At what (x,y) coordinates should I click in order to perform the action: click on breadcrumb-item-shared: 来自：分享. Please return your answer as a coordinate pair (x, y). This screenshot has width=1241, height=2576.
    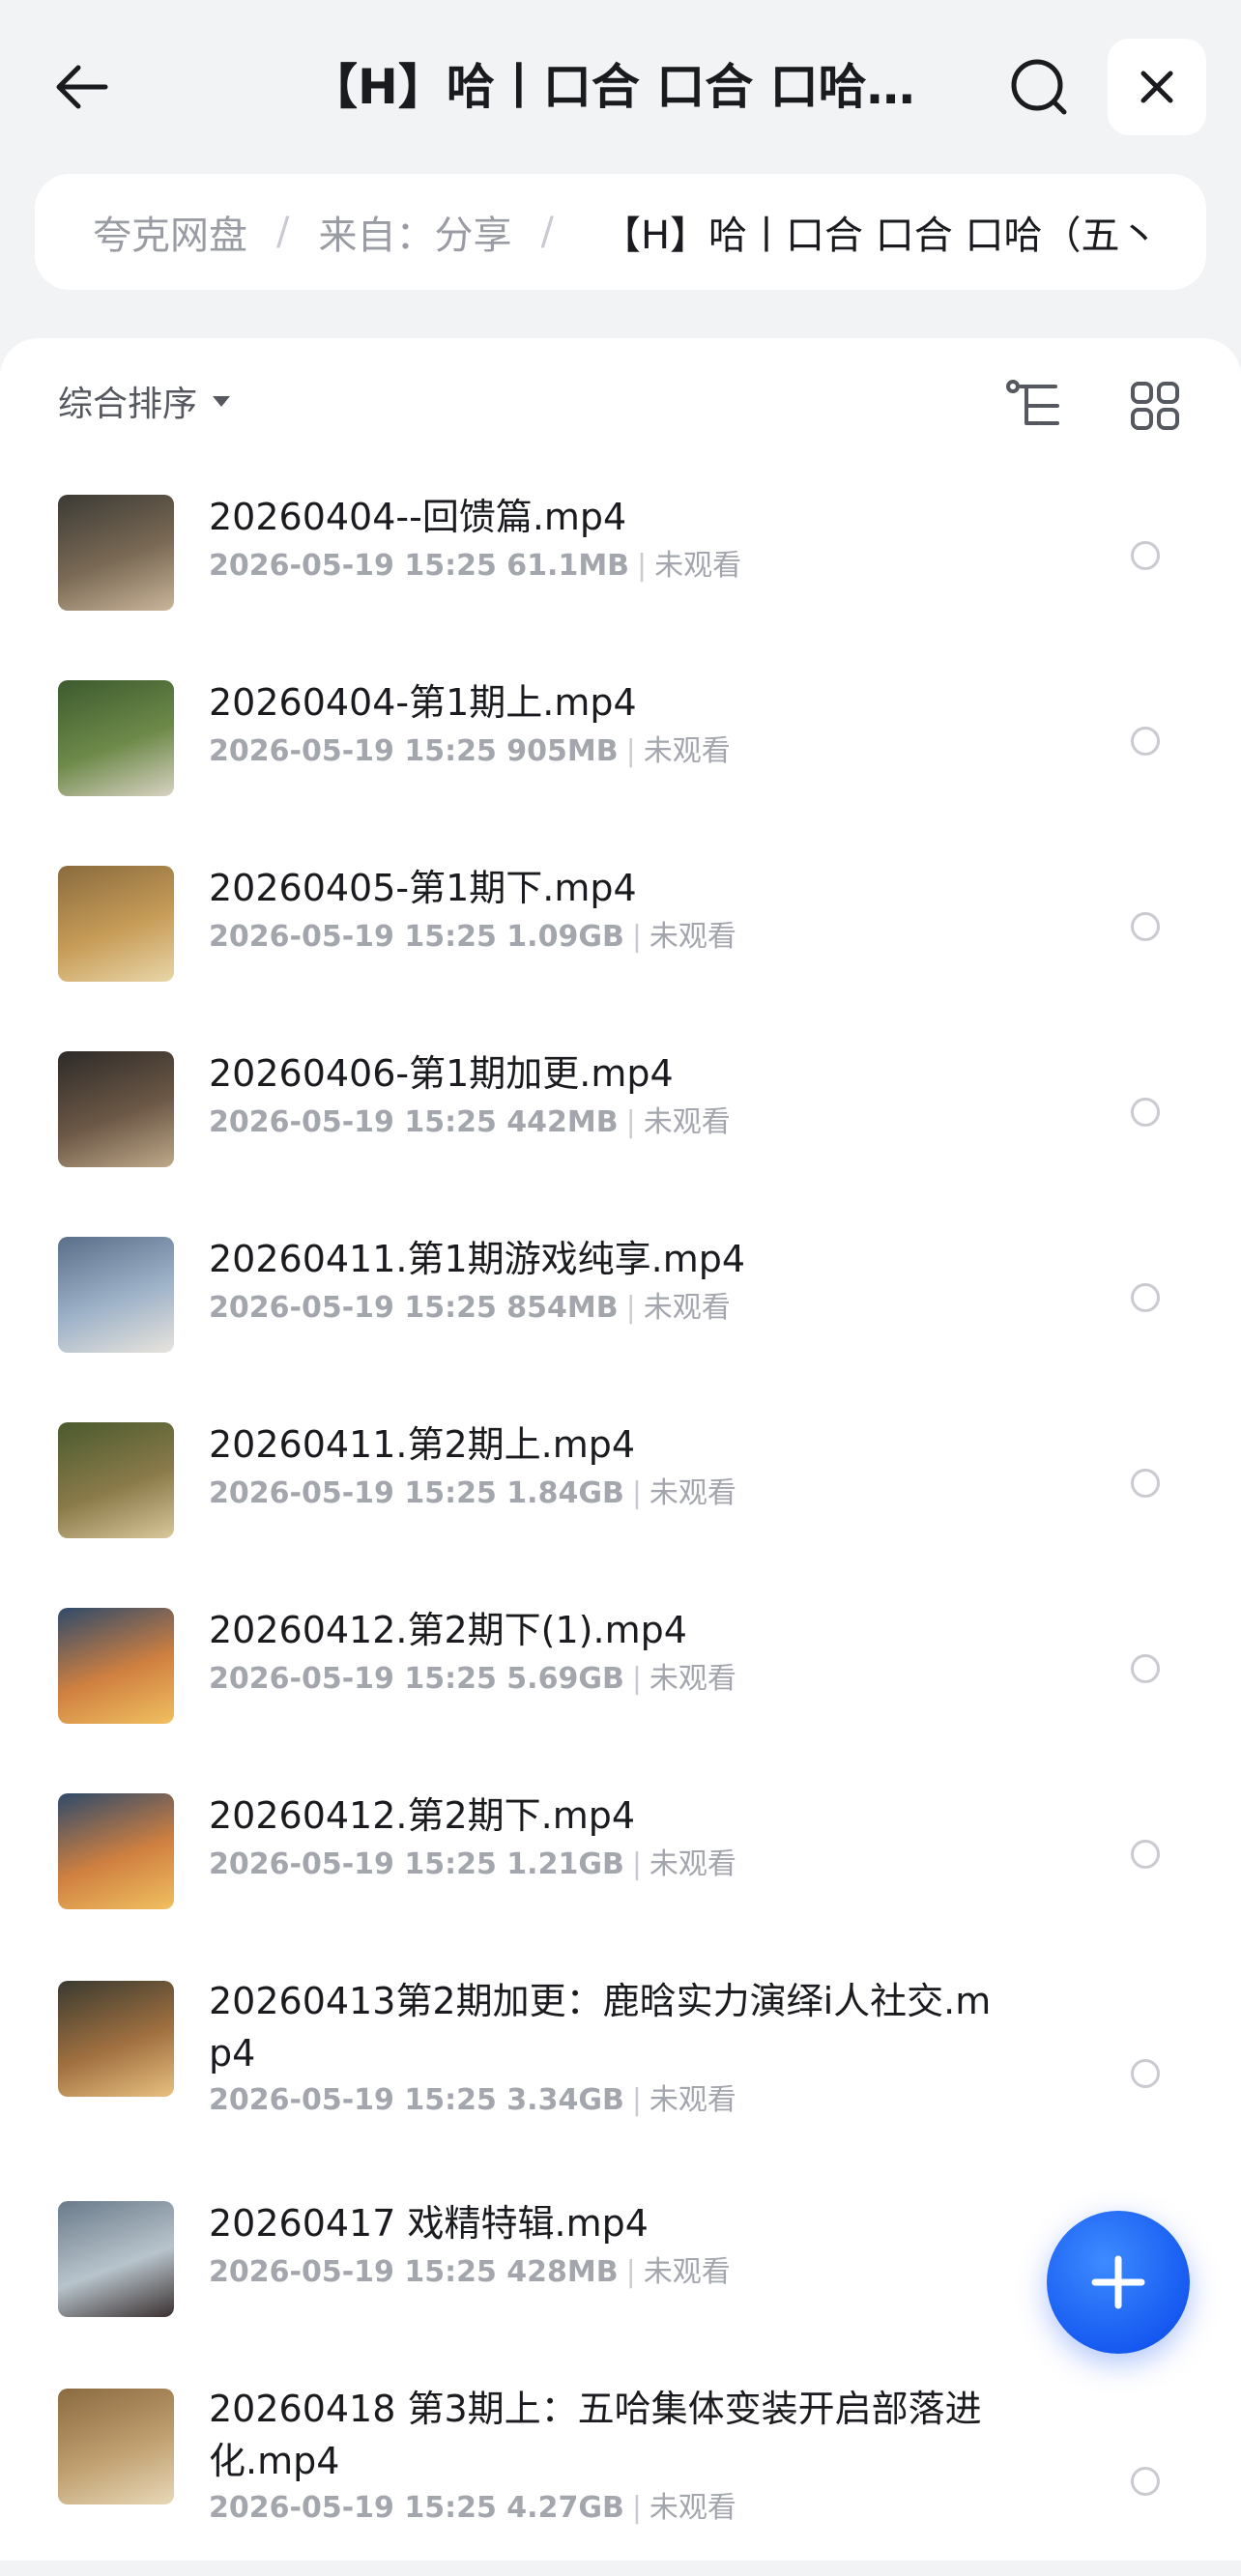
    Looking at the image, I should click on (414, 232).